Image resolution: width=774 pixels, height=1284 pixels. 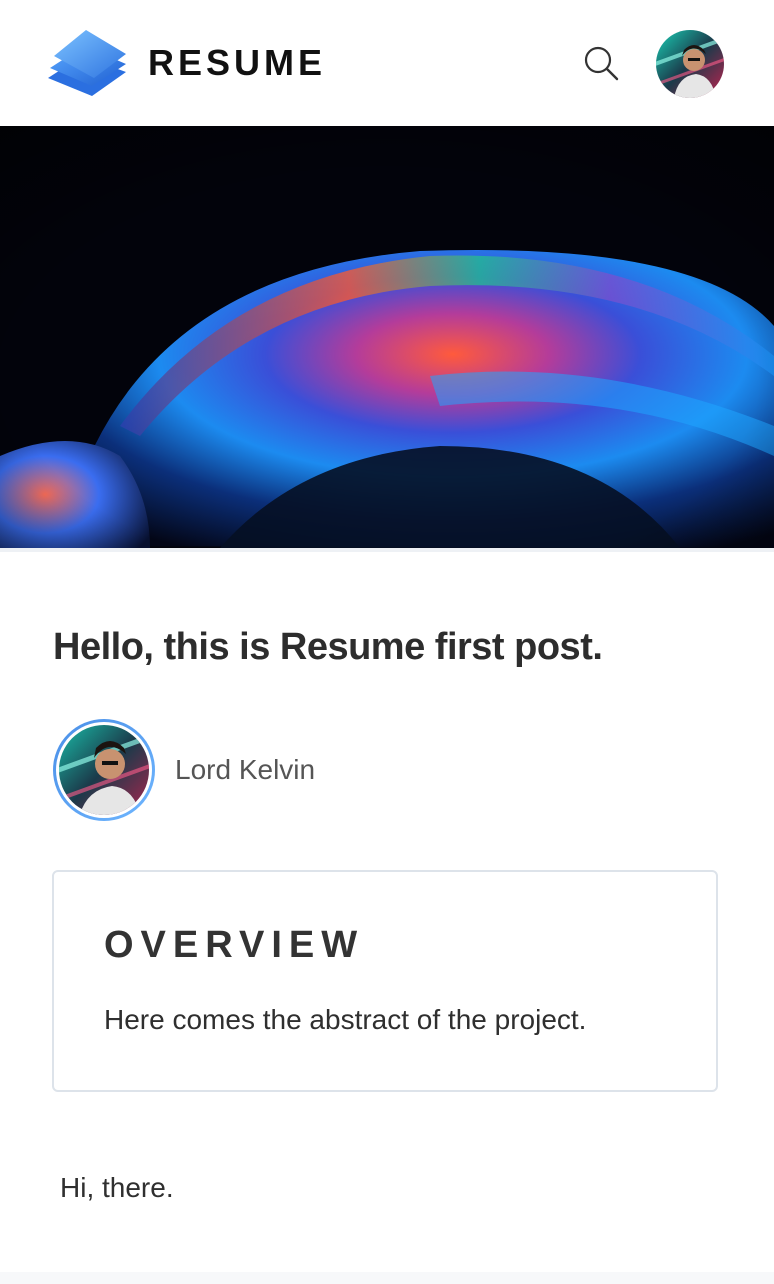 What do you see at coordinates (690, 64) in the screenshot?
I see `user-avatar` at bounding box center [690, 64].